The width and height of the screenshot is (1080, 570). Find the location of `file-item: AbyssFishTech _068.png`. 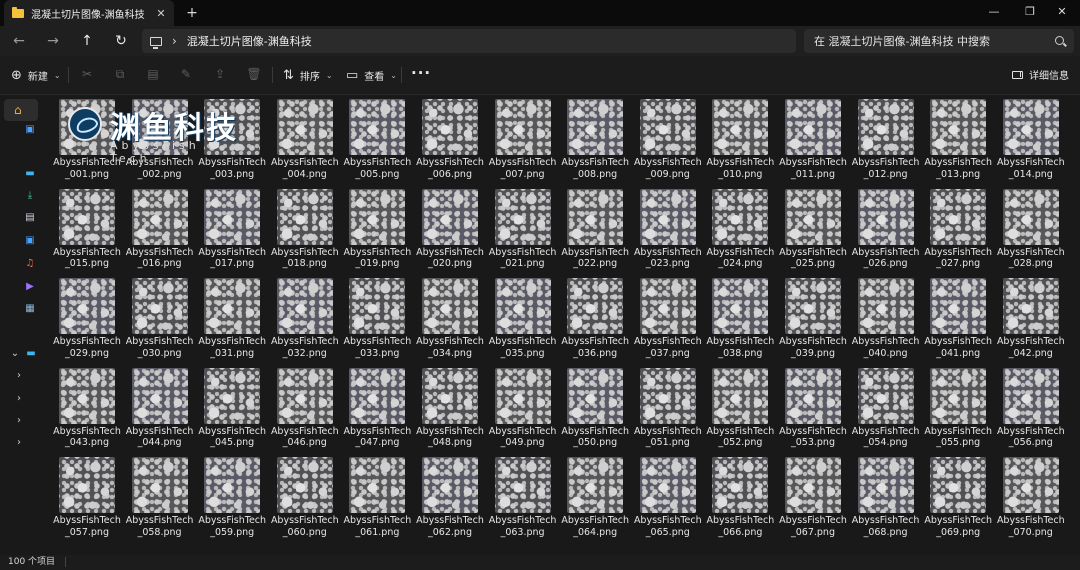

file-item: AbyssFishTech _068.png is located at coordinates (886, 499).